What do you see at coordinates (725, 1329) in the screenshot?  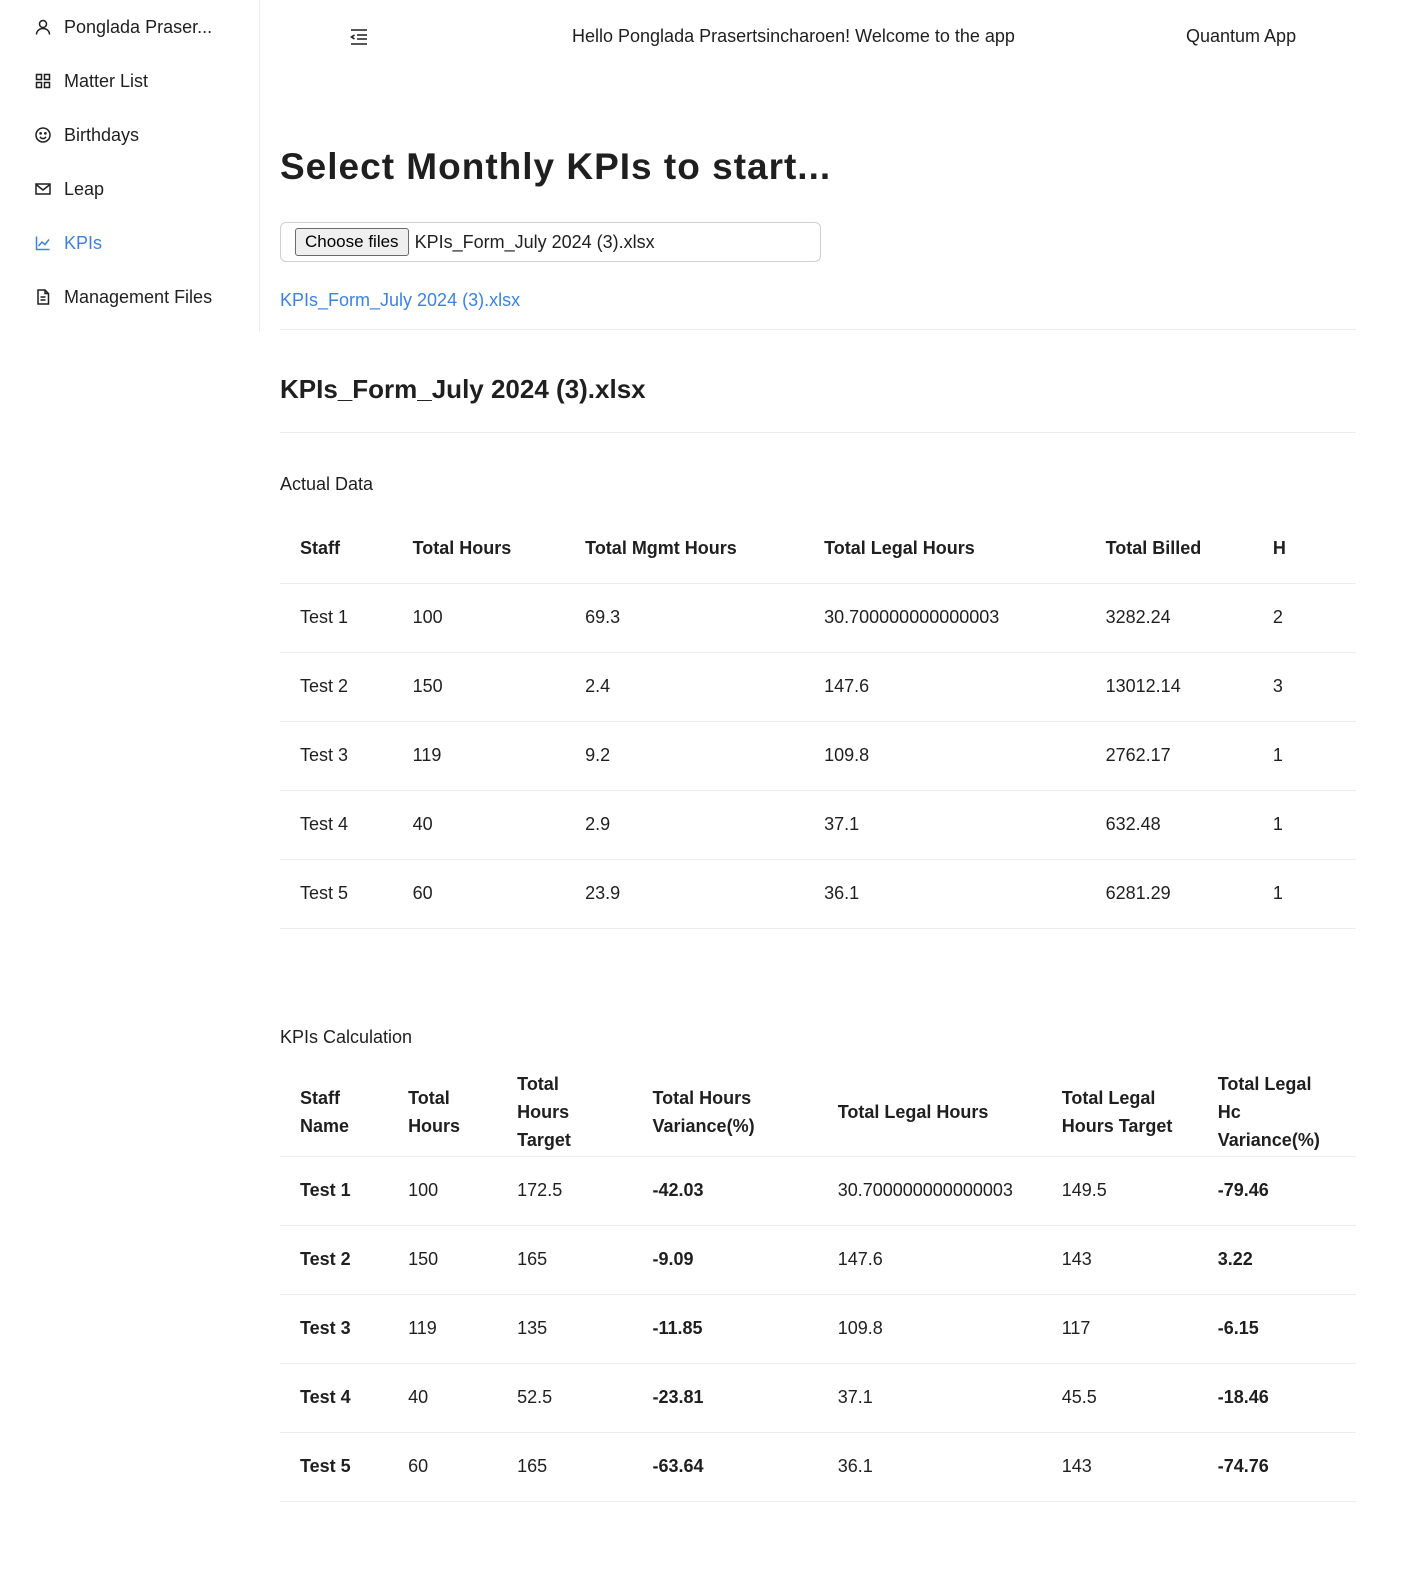 I see `table-cell: -11.85` at bounding box center [725, 1329].